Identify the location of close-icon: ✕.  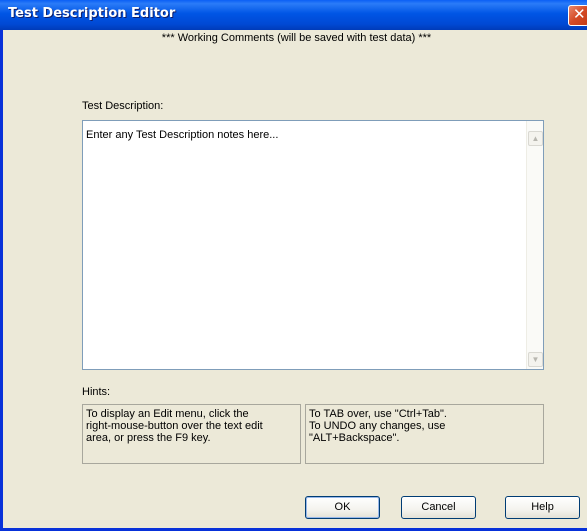
(579, 14).